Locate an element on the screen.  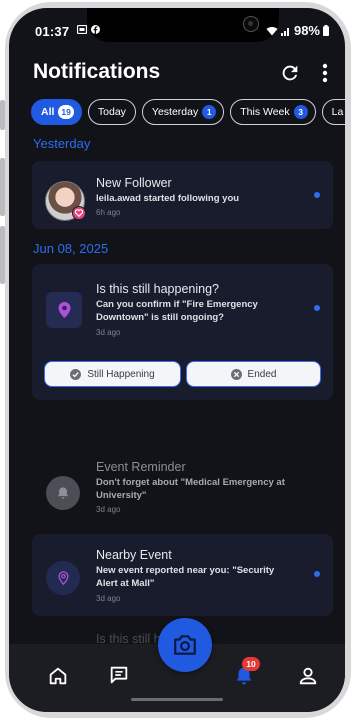
chip-count-badge: 19 is located at coordinates (66, 112).